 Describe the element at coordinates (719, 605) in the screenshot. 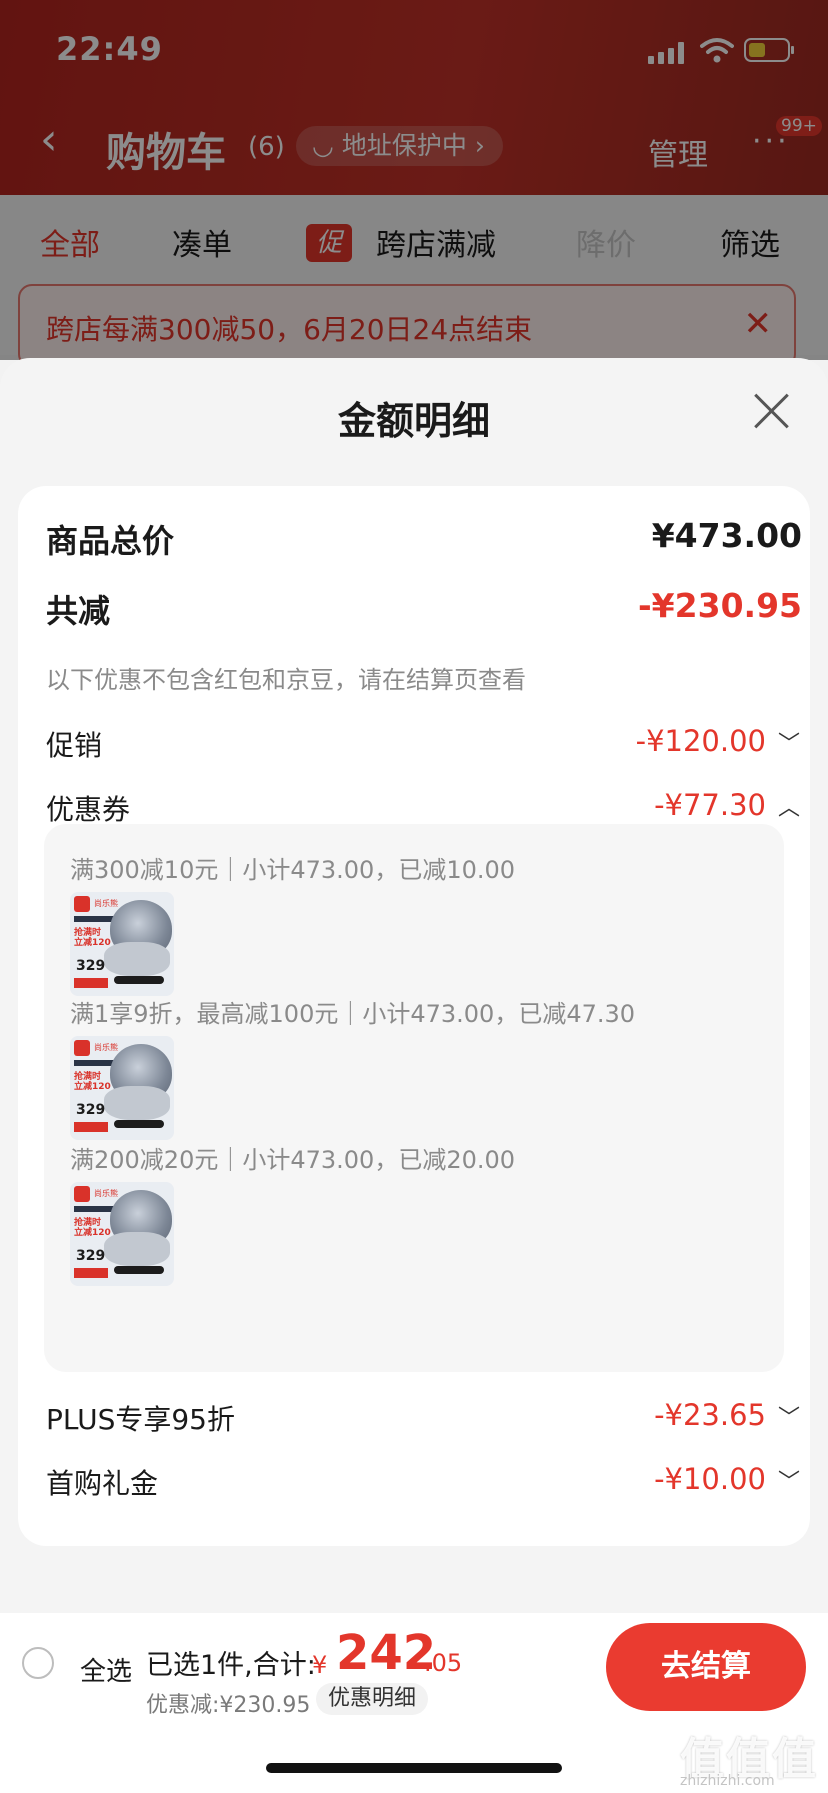

I see `total-reduced-value: -¥230.95` at that location.